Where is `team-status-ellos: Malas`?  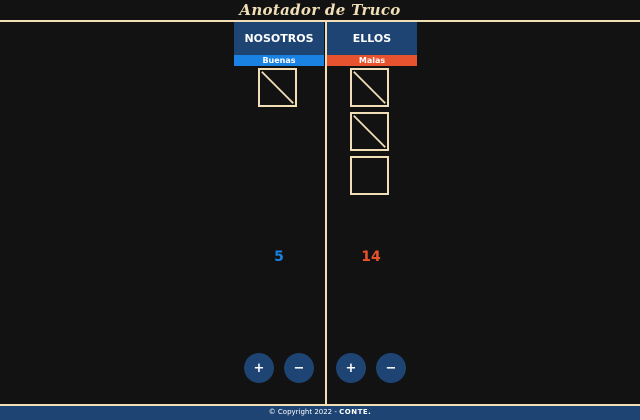
team-status-ellos: Malas is located at coordinates (372, 60).